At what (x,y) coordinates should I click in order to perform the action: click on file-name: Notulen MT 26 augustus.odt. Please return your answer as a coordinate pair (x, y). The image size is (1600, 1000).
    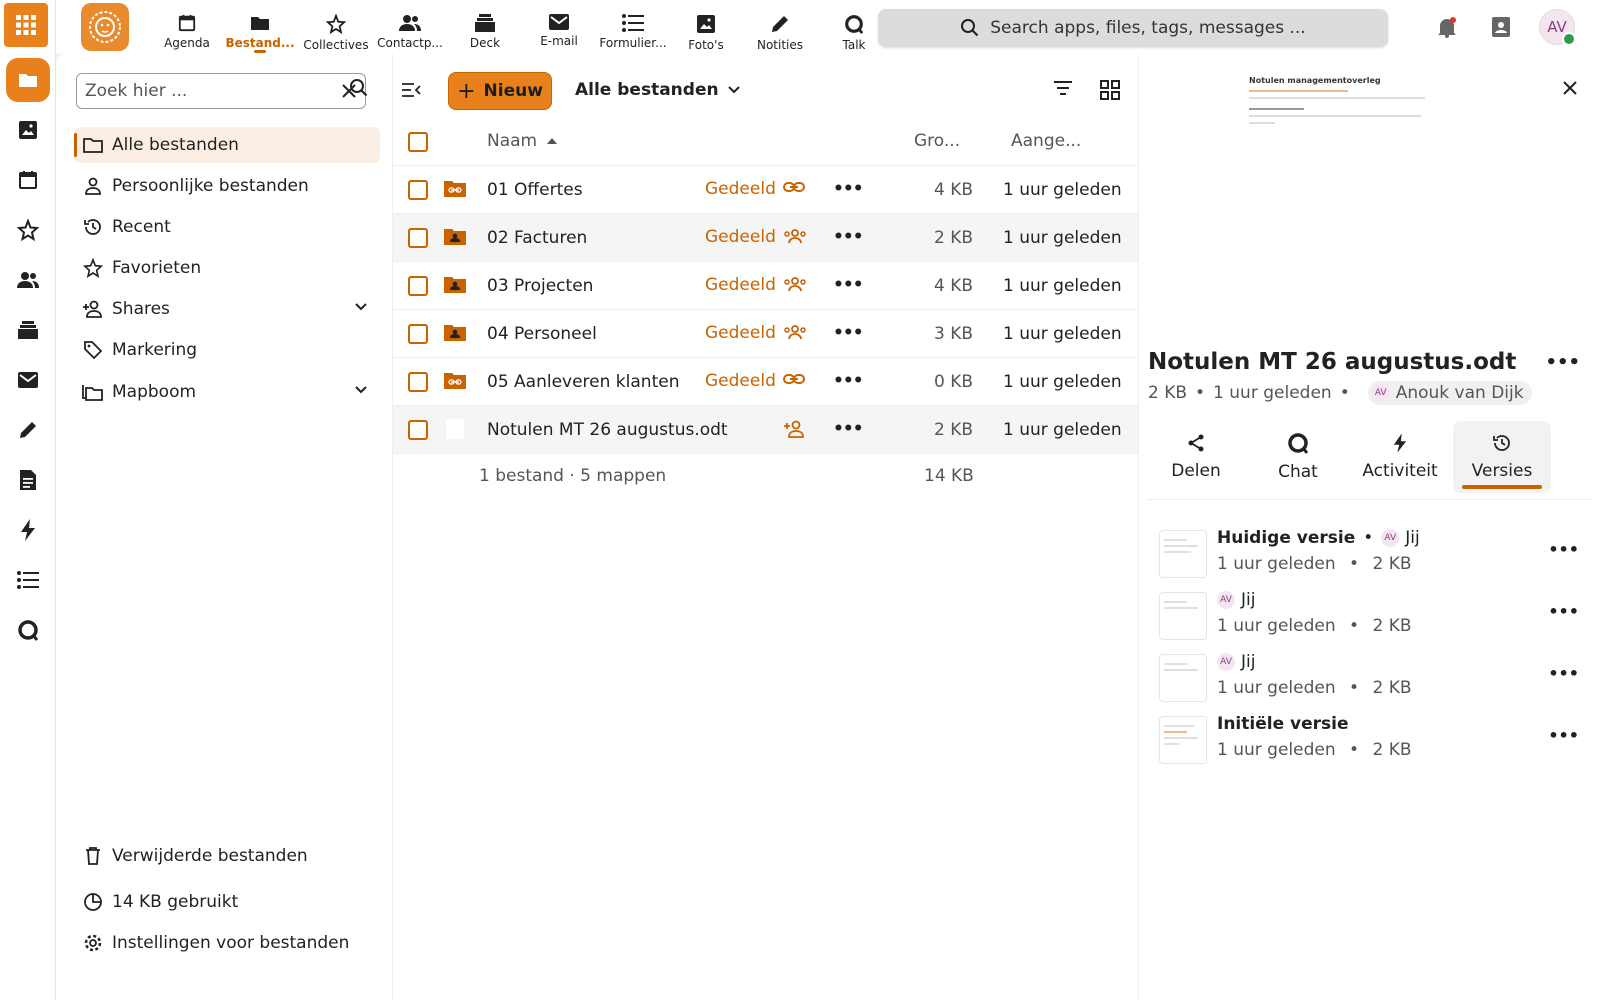
    Looking at the image, I should click on (607, 430).